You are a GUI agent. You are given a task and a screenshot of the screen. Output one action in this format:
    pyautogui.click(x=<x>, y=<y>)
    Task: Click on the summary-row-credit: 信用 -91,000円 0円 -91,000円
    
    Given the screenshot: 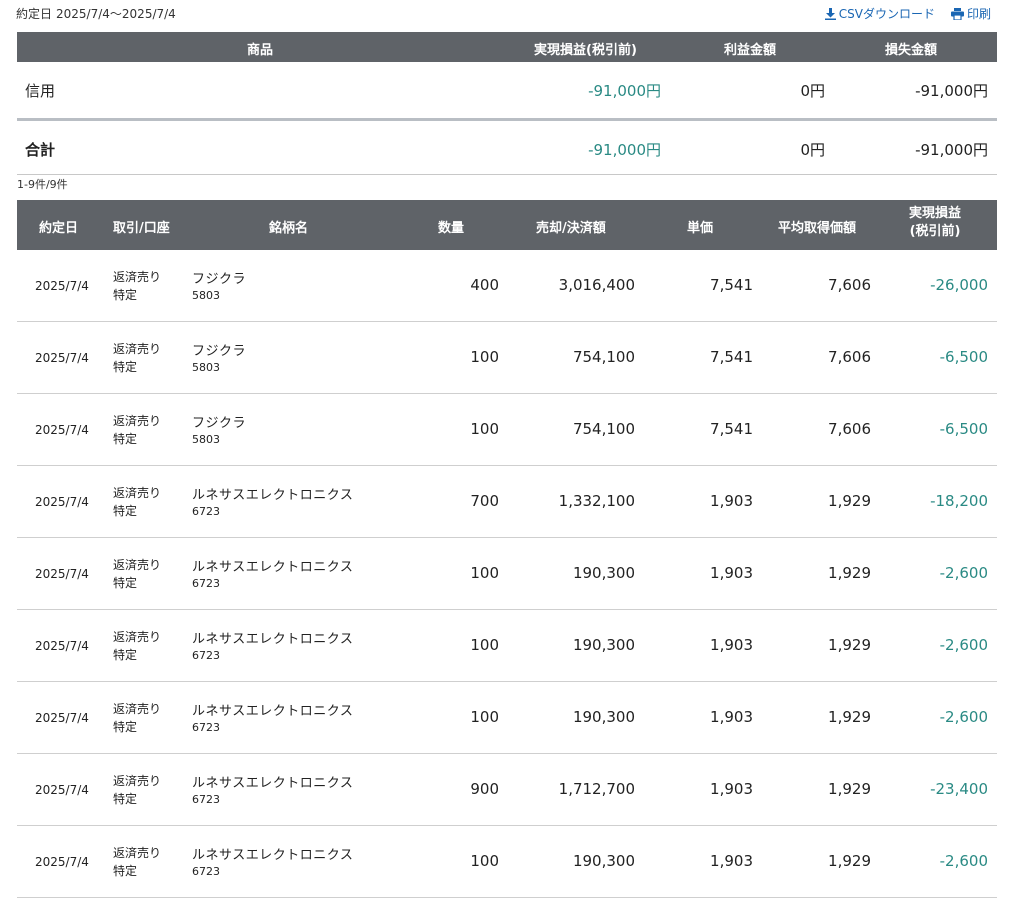 What is the action you would take?
    pyautogui.click(x=507, y=91)
    